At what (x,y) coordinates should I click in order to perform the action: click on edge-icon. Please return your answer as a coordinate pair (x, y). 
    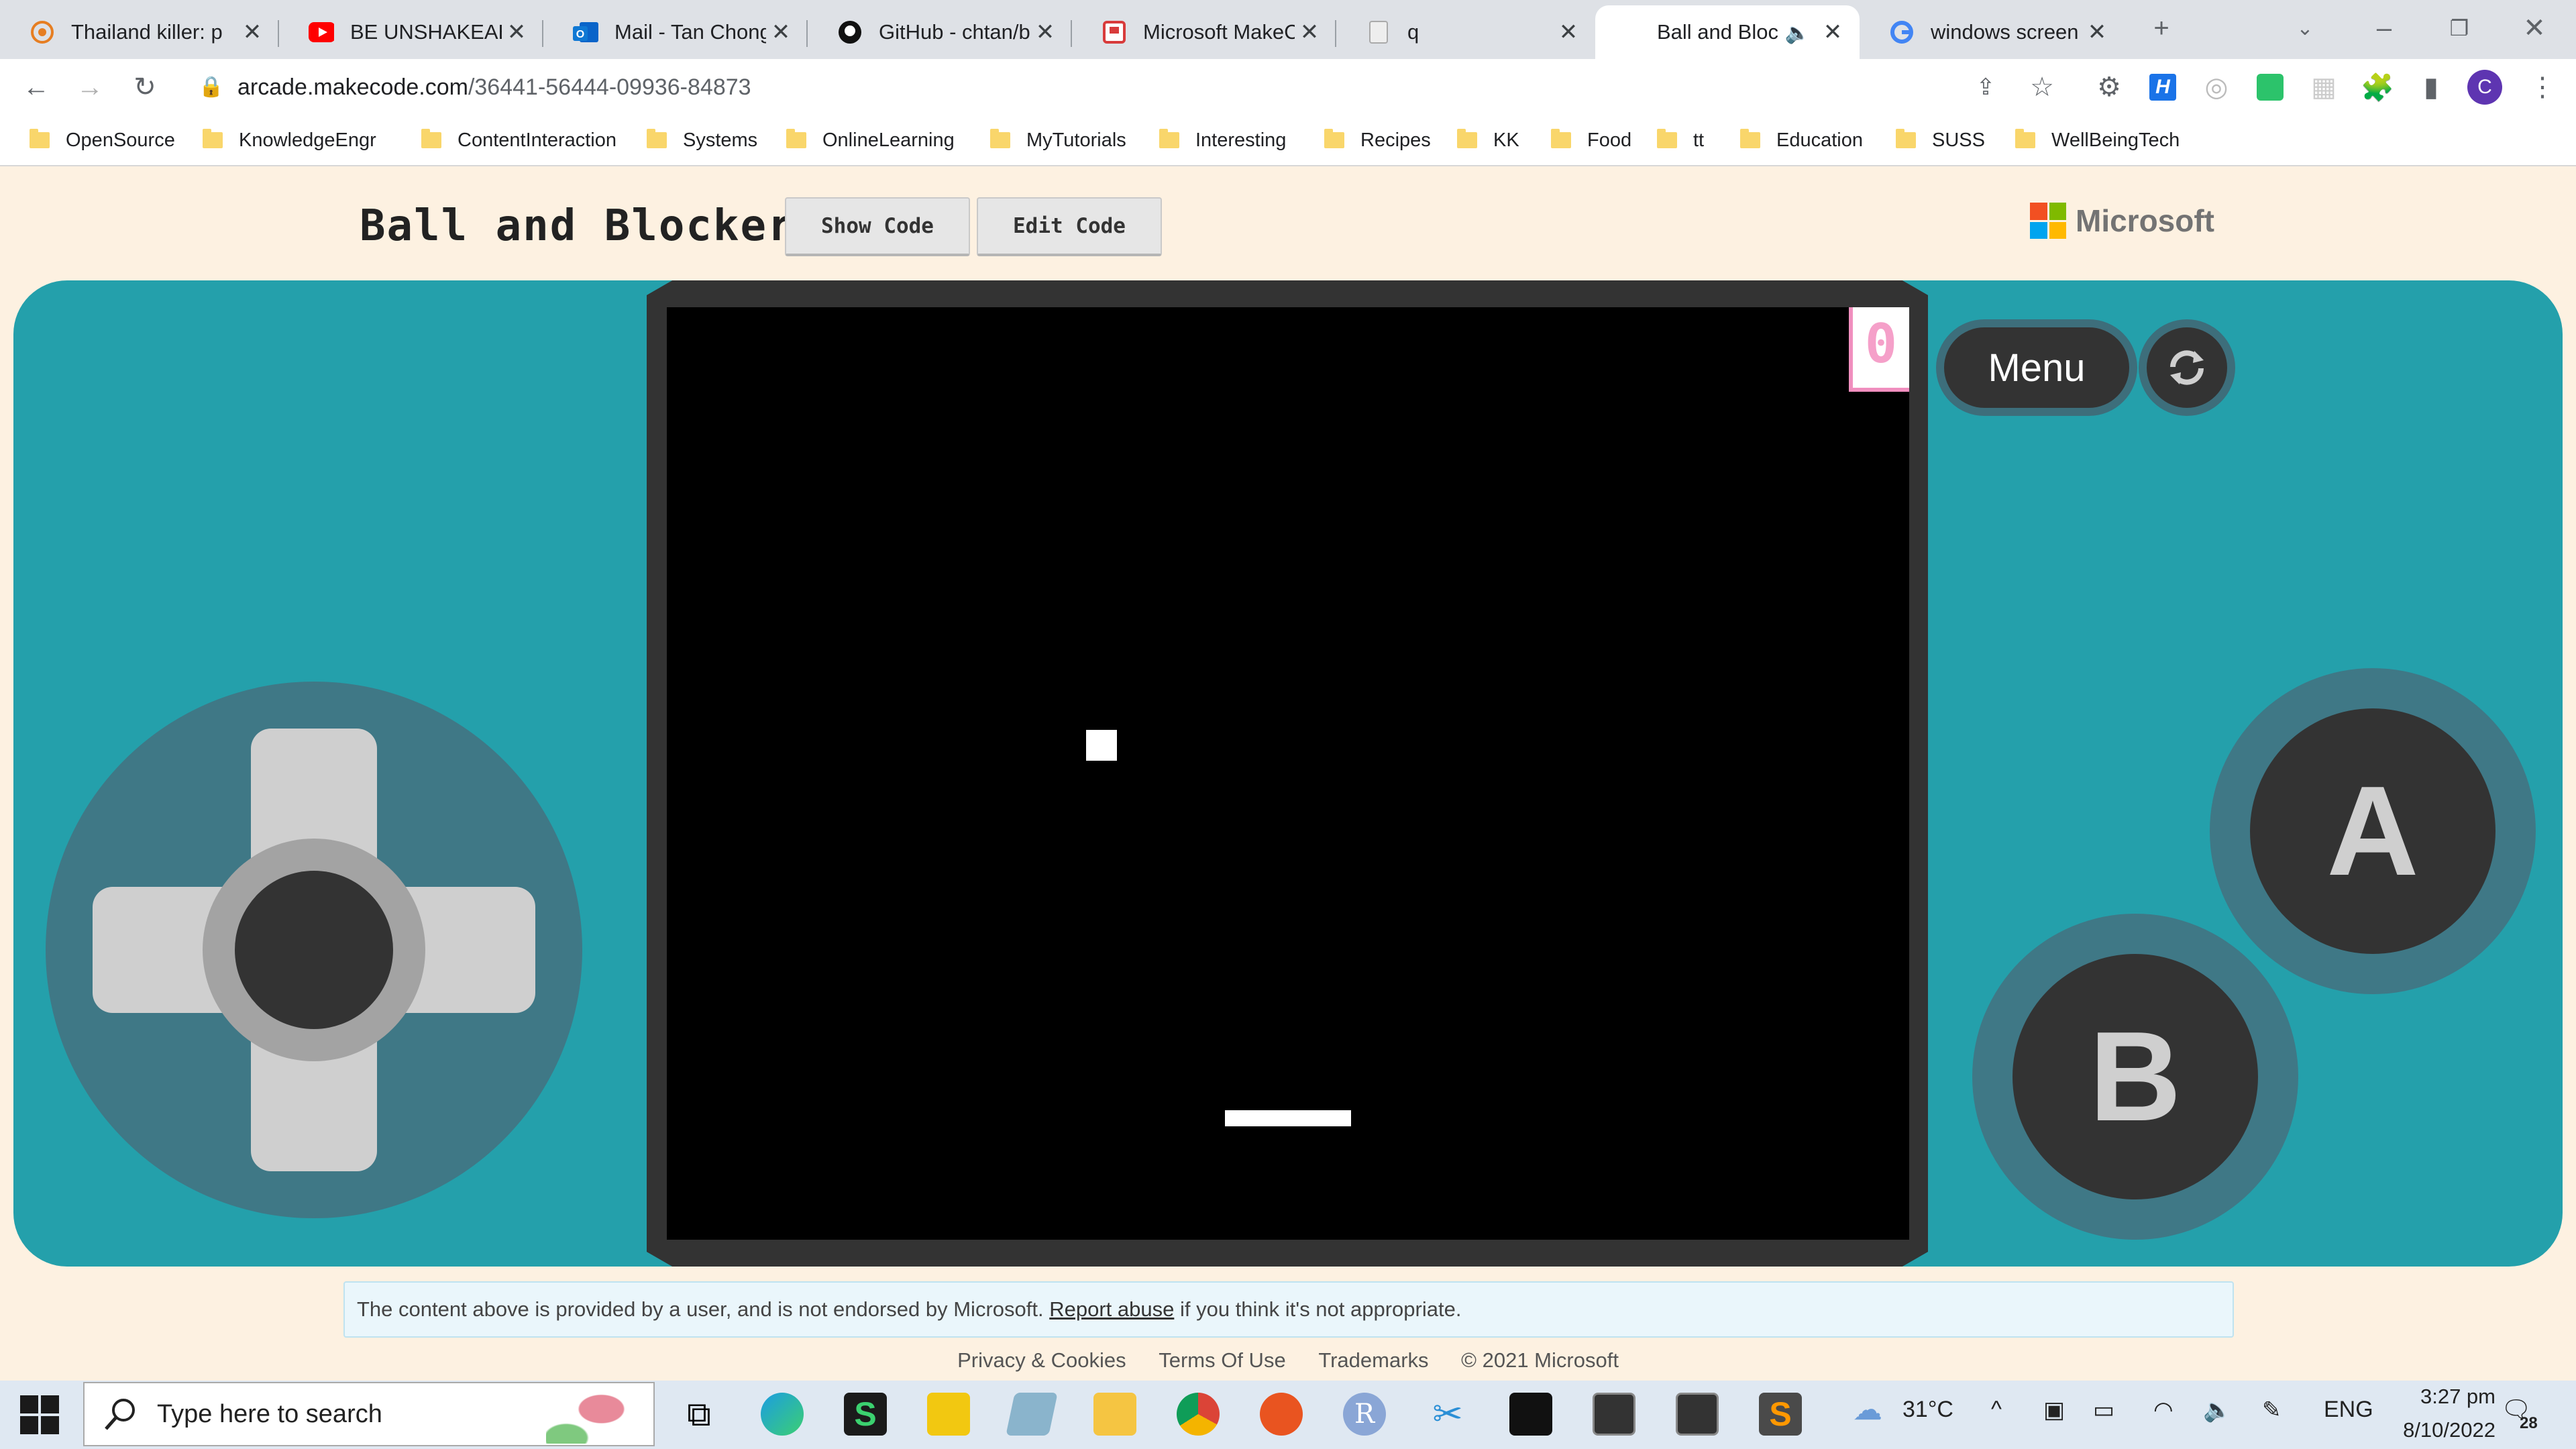
    Looking at the image, I should click on (782, 1414).